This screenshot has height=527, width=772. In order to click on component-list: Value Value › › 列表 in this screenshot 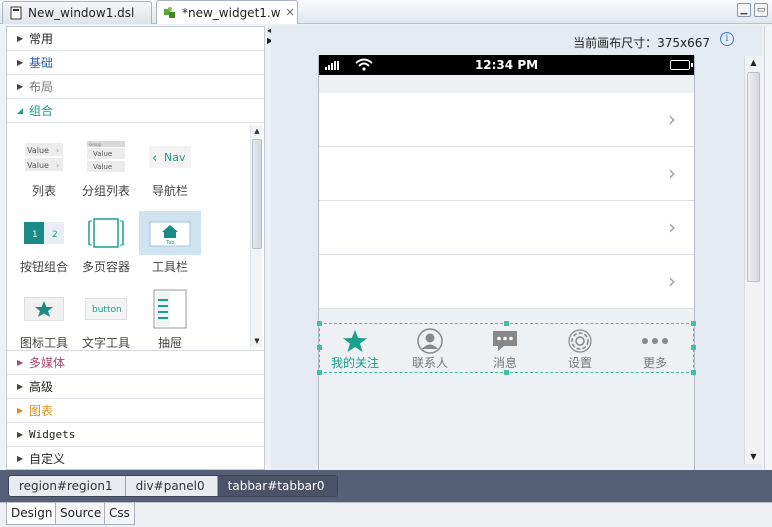, I will do `click(44, 167)`.